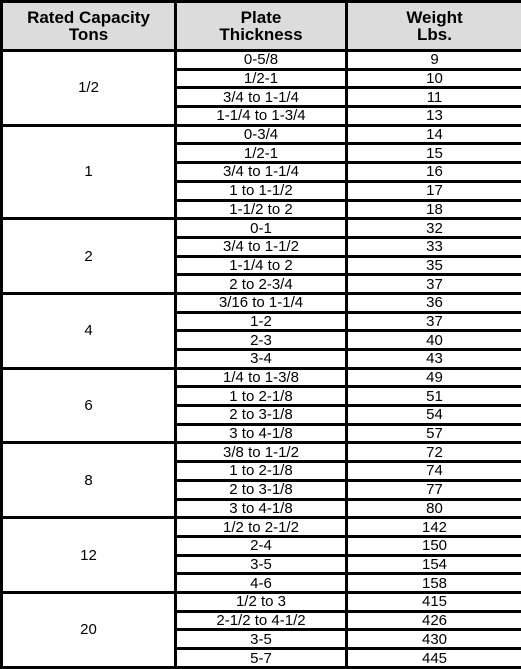 The image size is (521, 669). Describe the element at coordinates (261, 658) in the screenshot. I see `thickness-cell: 5-7` at that location.